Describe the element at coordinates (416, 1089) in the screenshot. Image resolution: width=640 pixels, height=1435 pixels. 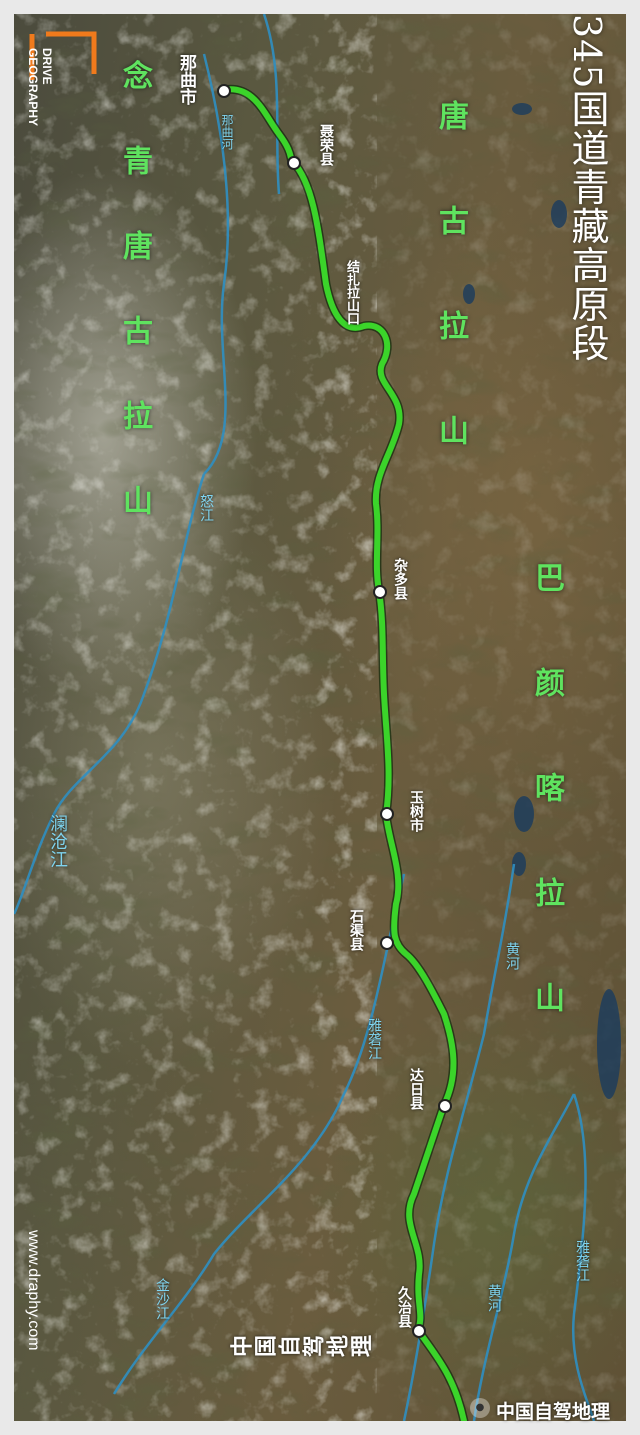
I see `city-label-dari: 达日县` at that location.